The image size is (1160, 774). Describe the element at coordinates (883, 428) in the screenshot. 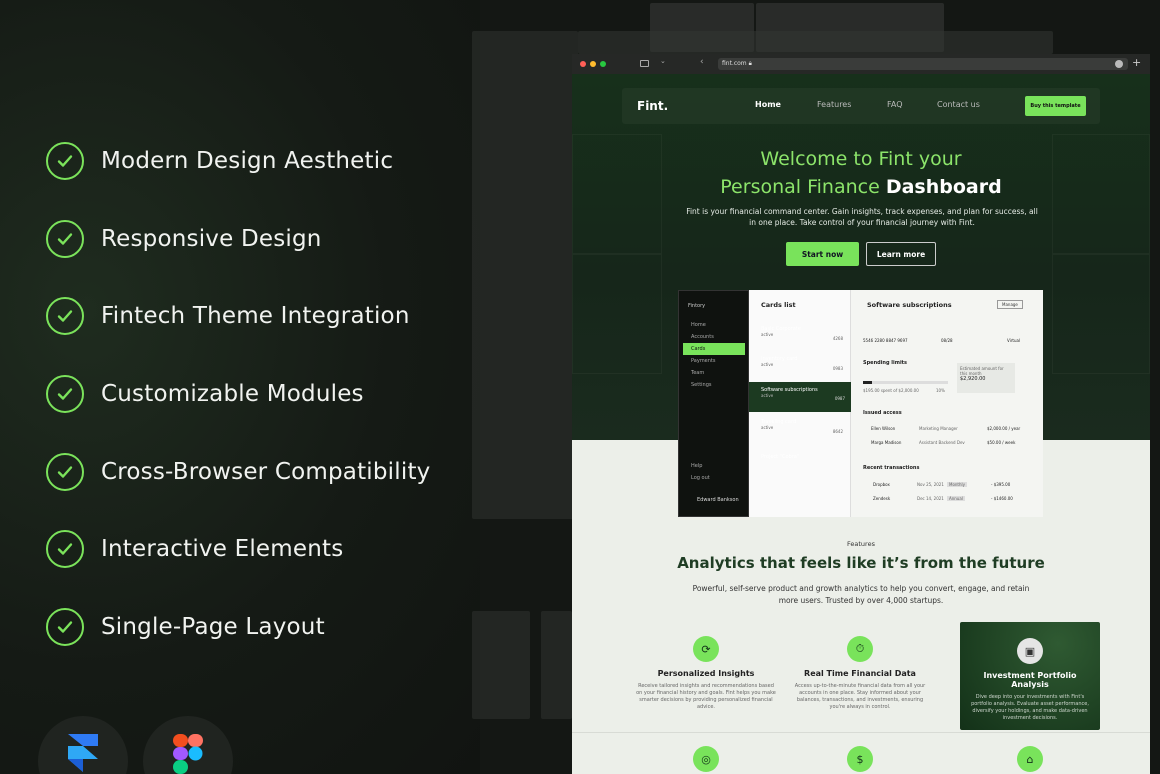

I see `issued-name: Ellen Wilson` at that location.